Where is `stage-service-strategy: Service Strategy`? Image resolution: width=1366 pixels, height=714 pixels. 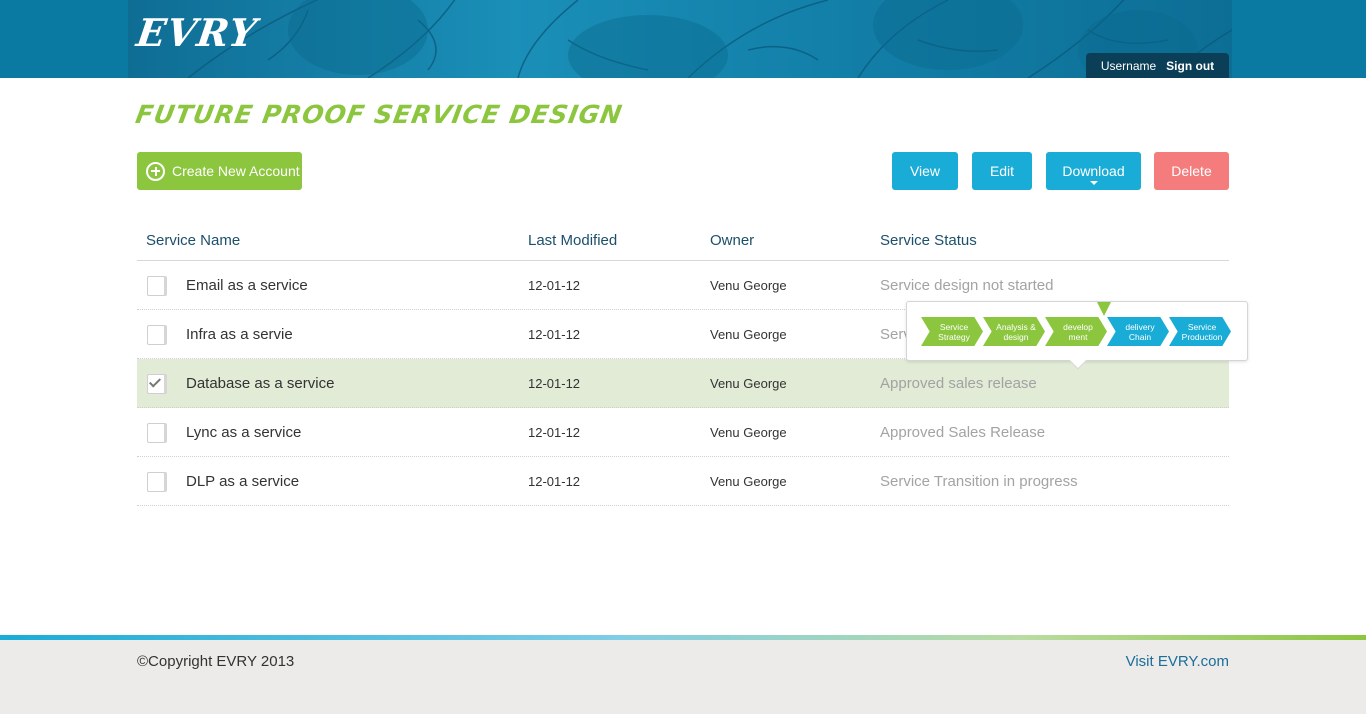 stage-service-strategy: Service Strategy is located at coordinates (952, 331).